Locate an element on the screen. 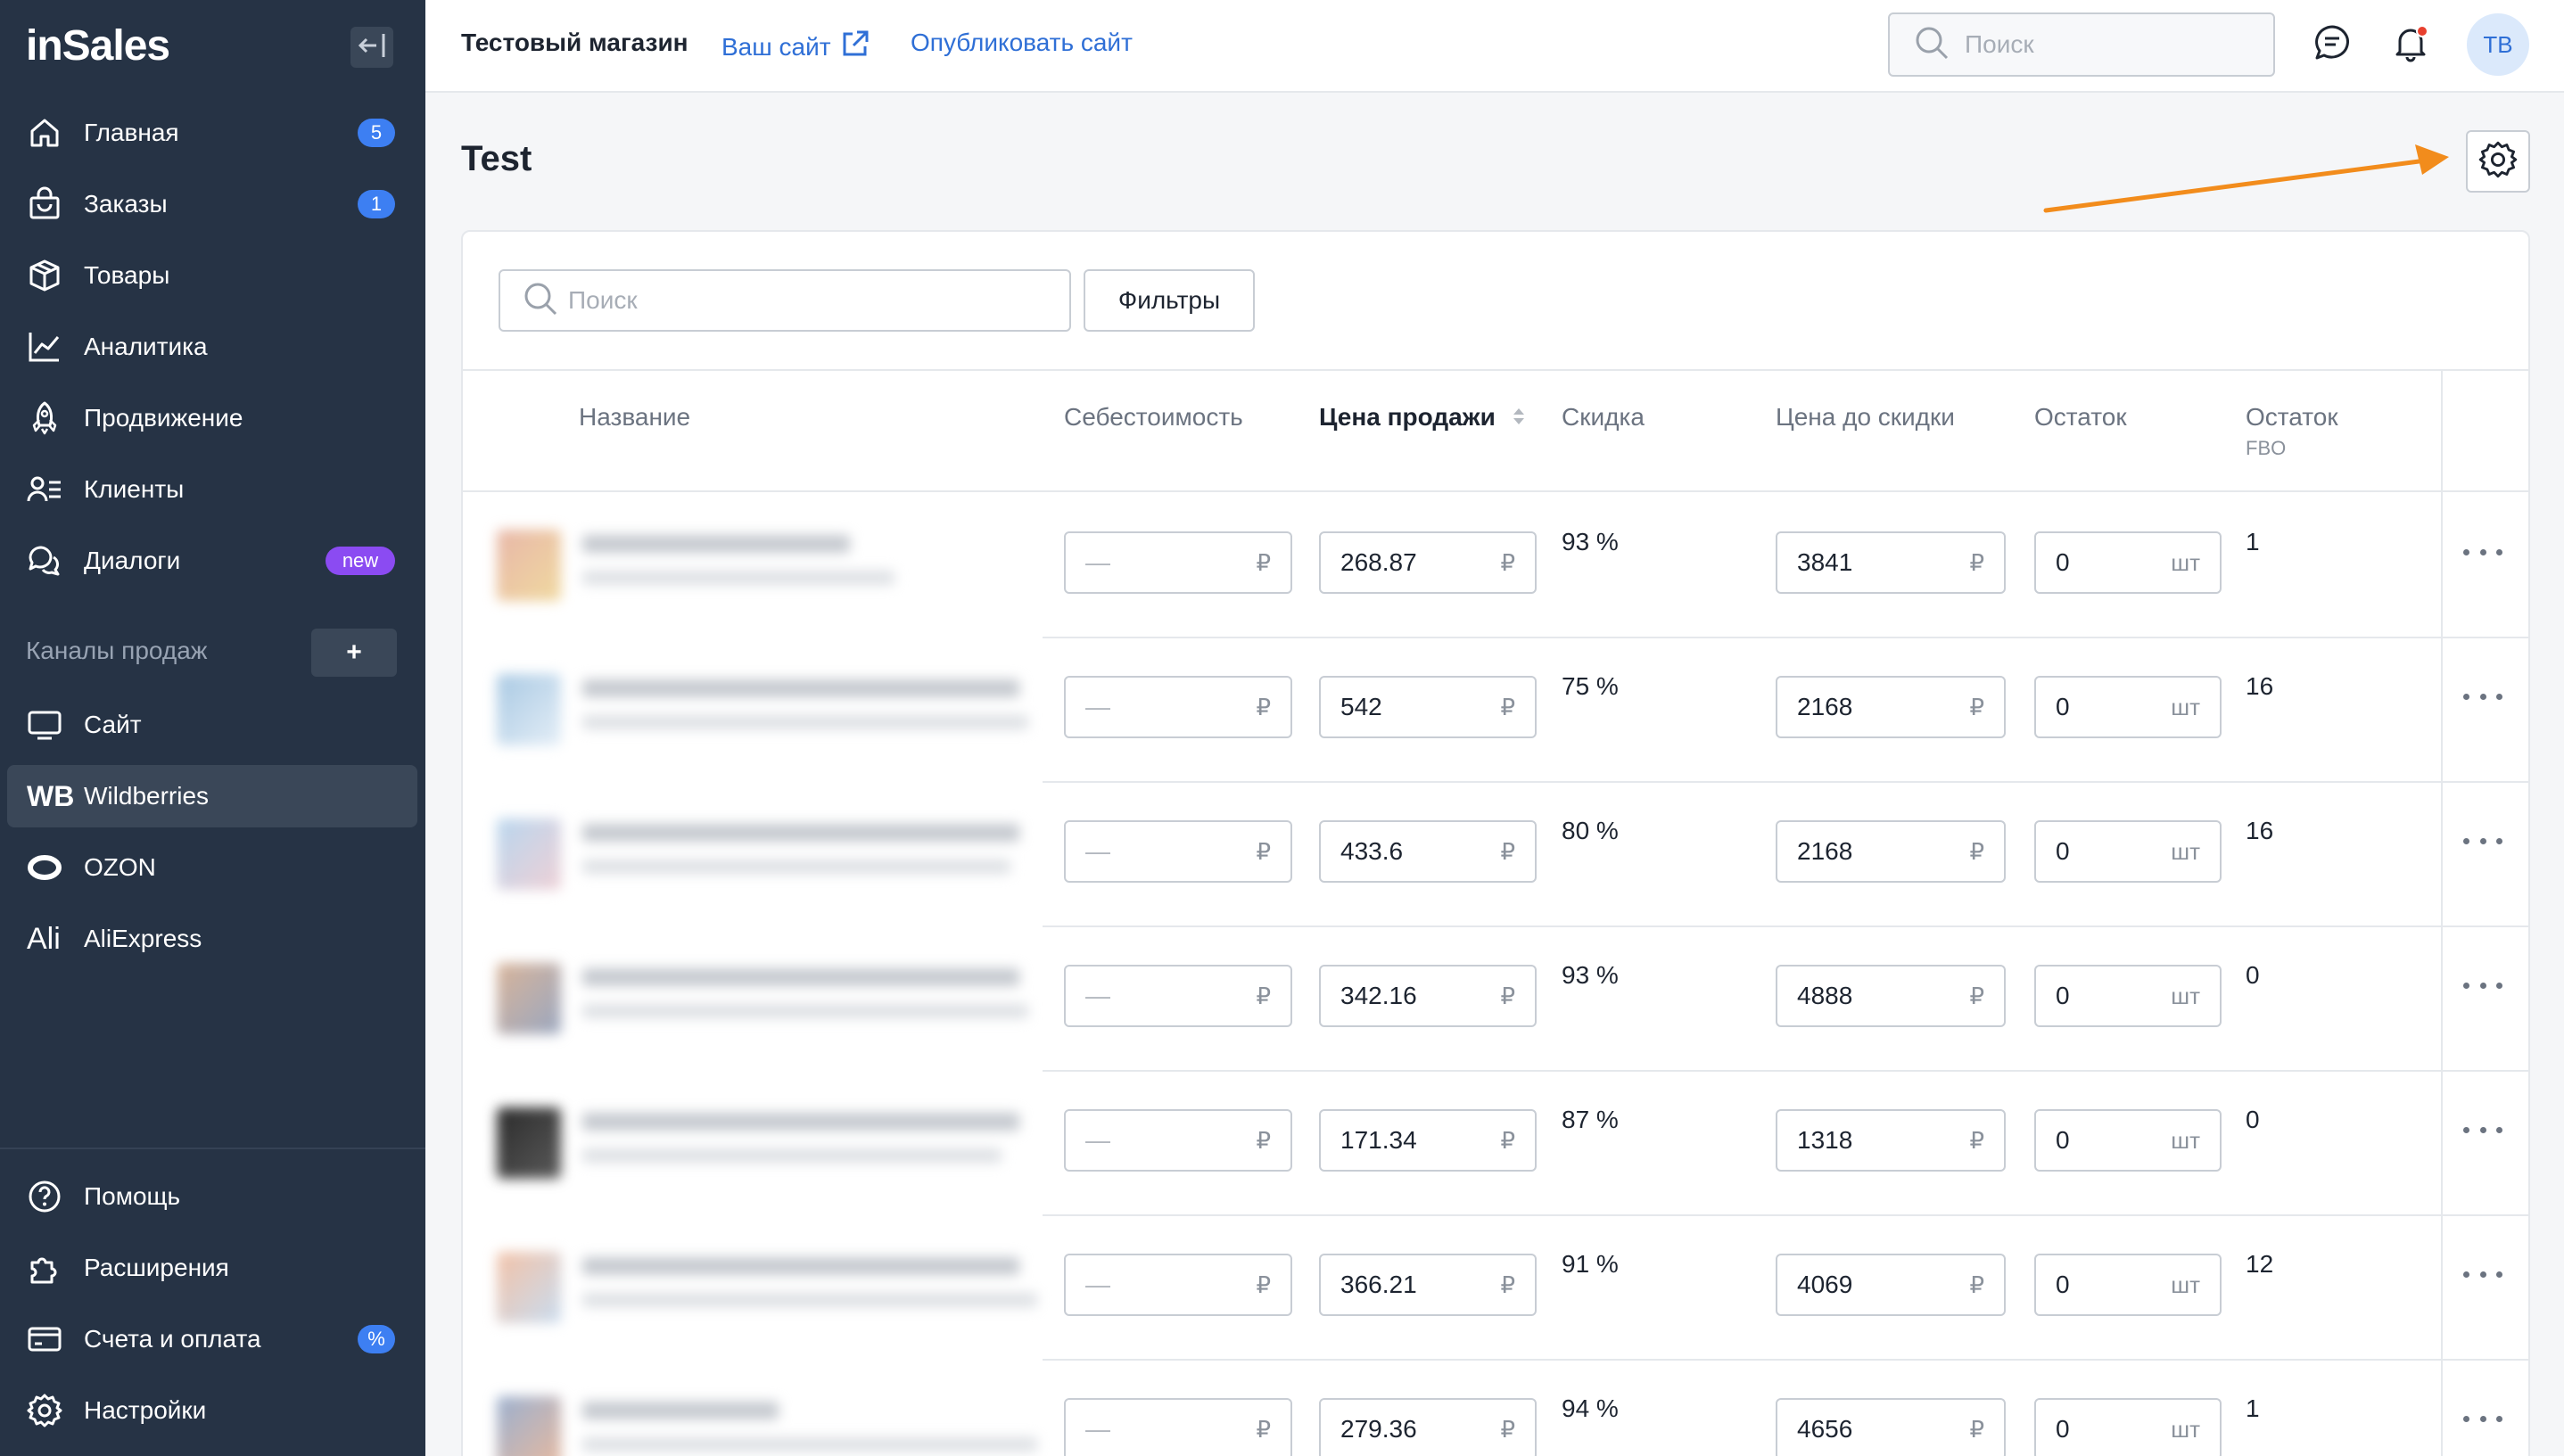  sidebar-item-promotion: Продвижение is located at coordinates (212, 418).